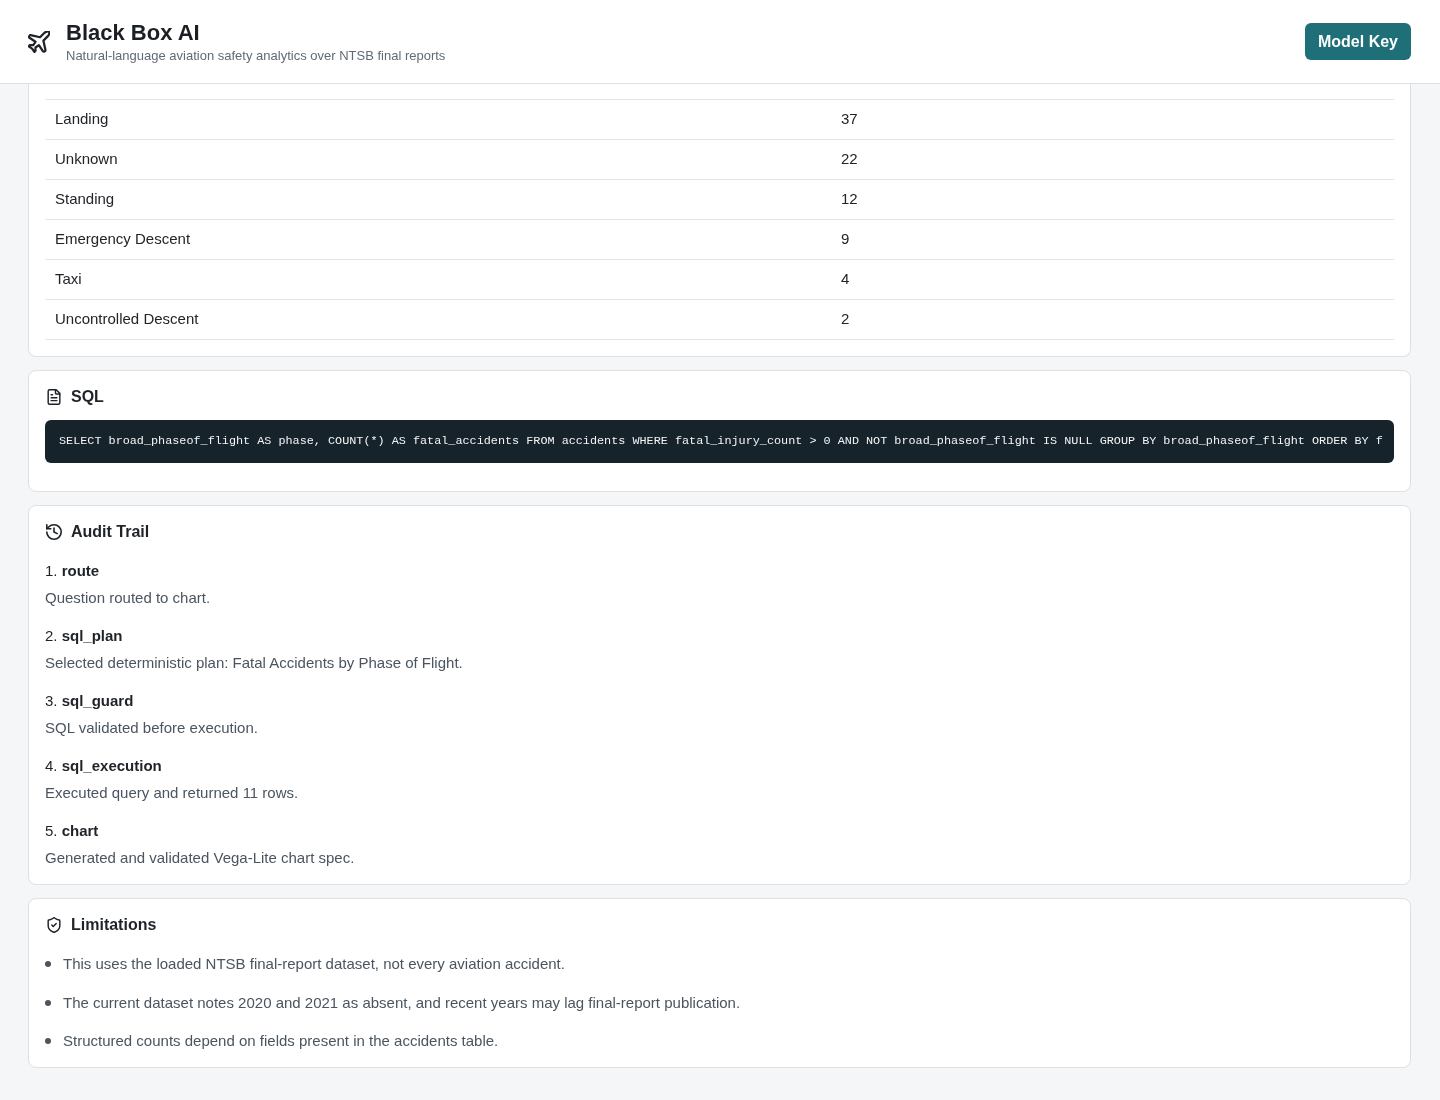  Describe the element at coordinates (845, 279) in the screenshot. I see `table-cell-text: 4` at that location.